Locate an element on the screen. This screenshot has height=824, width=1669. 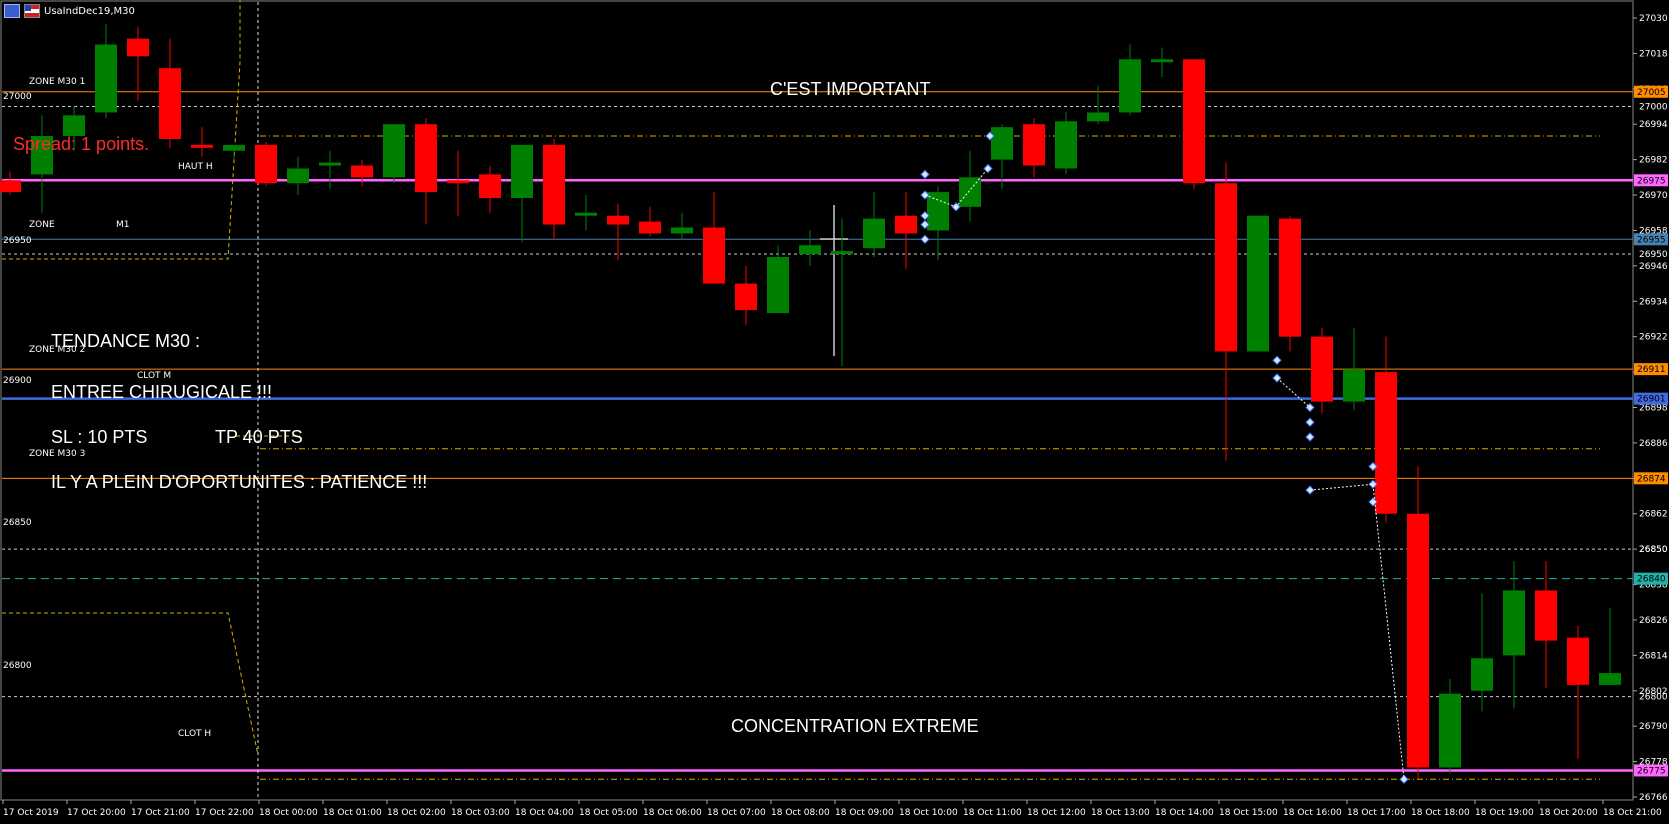
channel-line is located at coordinates (130, 684).